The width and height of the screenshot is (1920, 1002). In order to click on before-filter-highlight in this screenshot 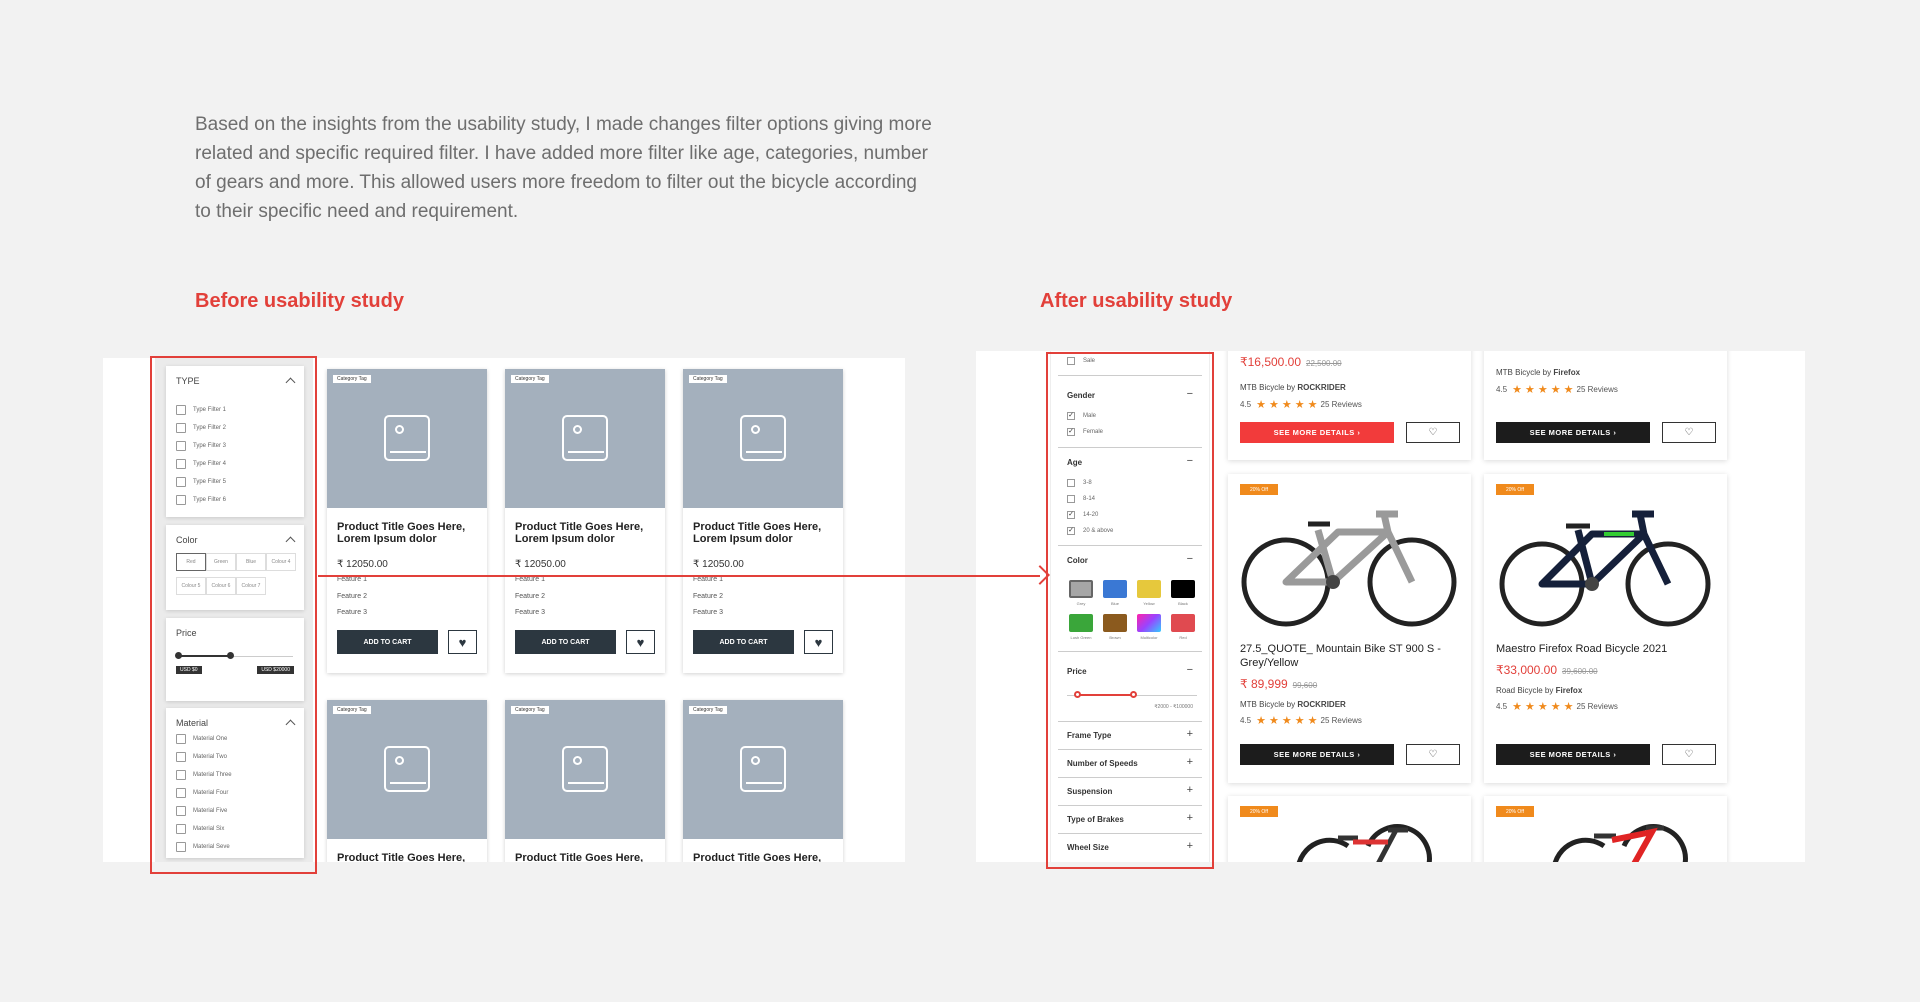, I will do `click(233, 615)`.